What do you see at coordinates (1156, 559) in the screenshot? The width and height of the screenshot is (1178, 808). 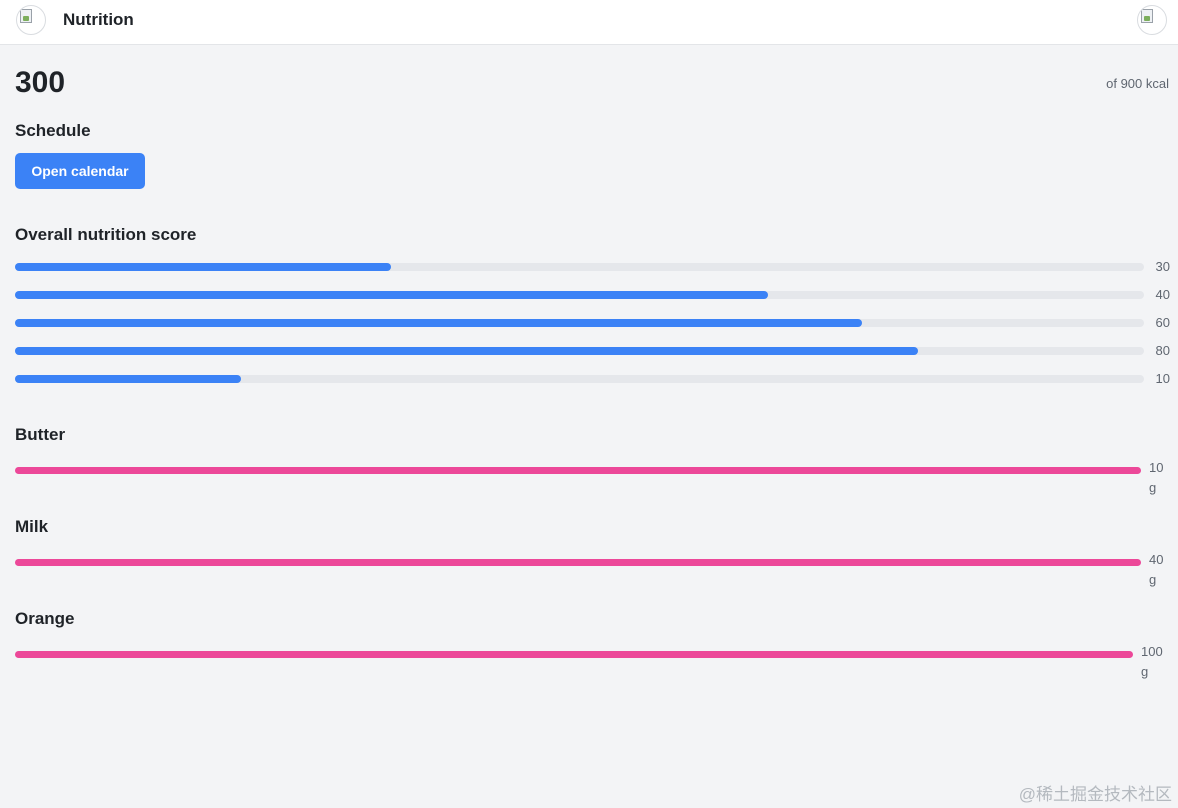 I see `food-amount-value: 40` at bounding box center [1156, 559].